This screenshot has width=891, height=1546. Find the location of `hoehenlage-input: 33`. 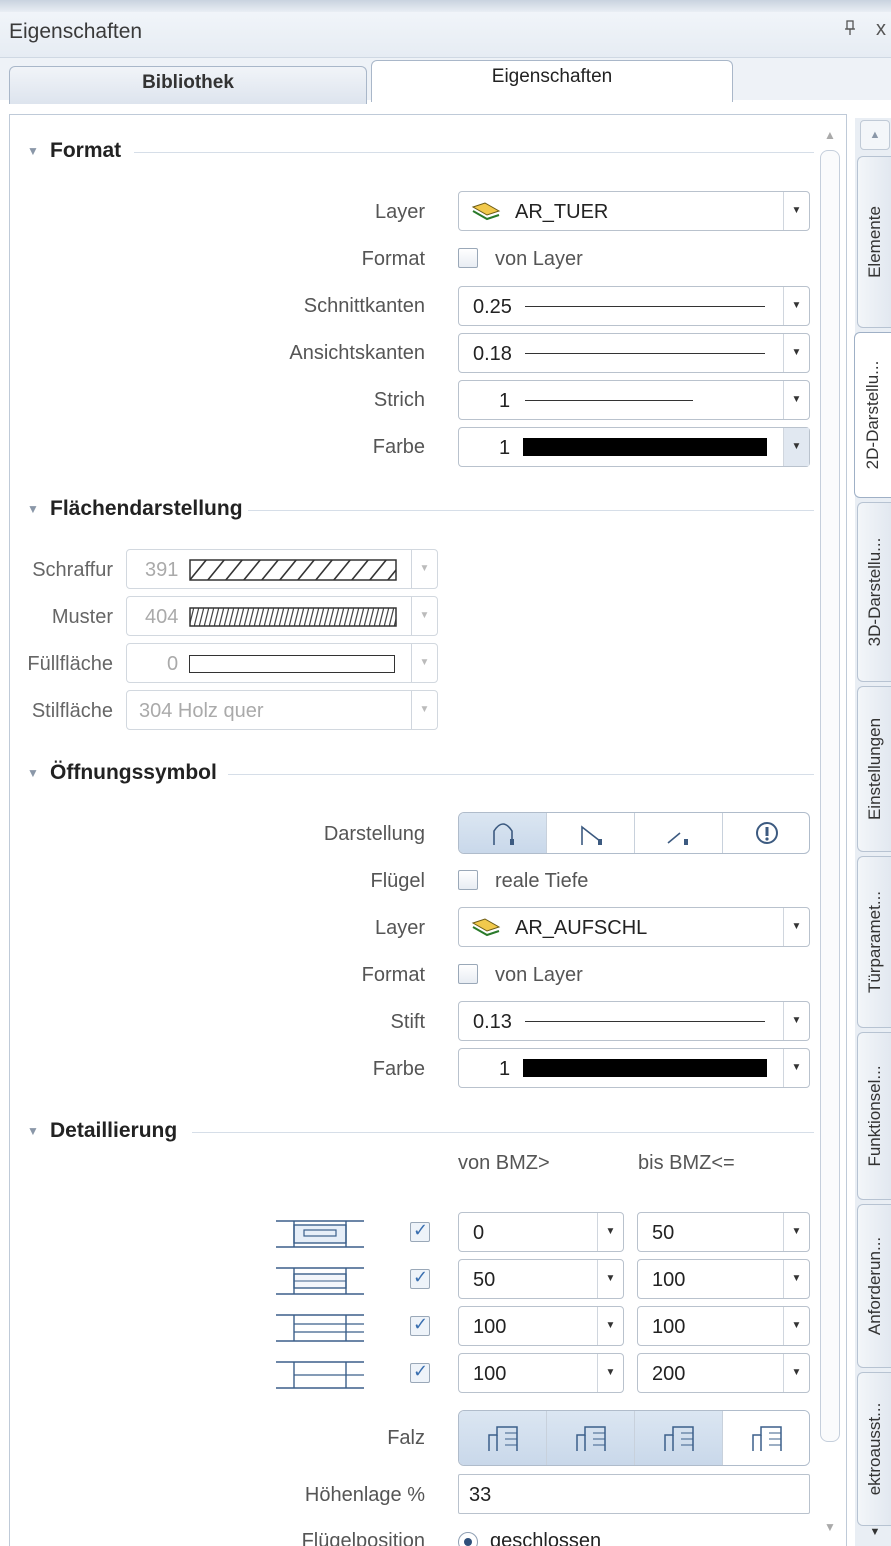

hoehenlage-input: 33 is located at coordinates (634, 1494).